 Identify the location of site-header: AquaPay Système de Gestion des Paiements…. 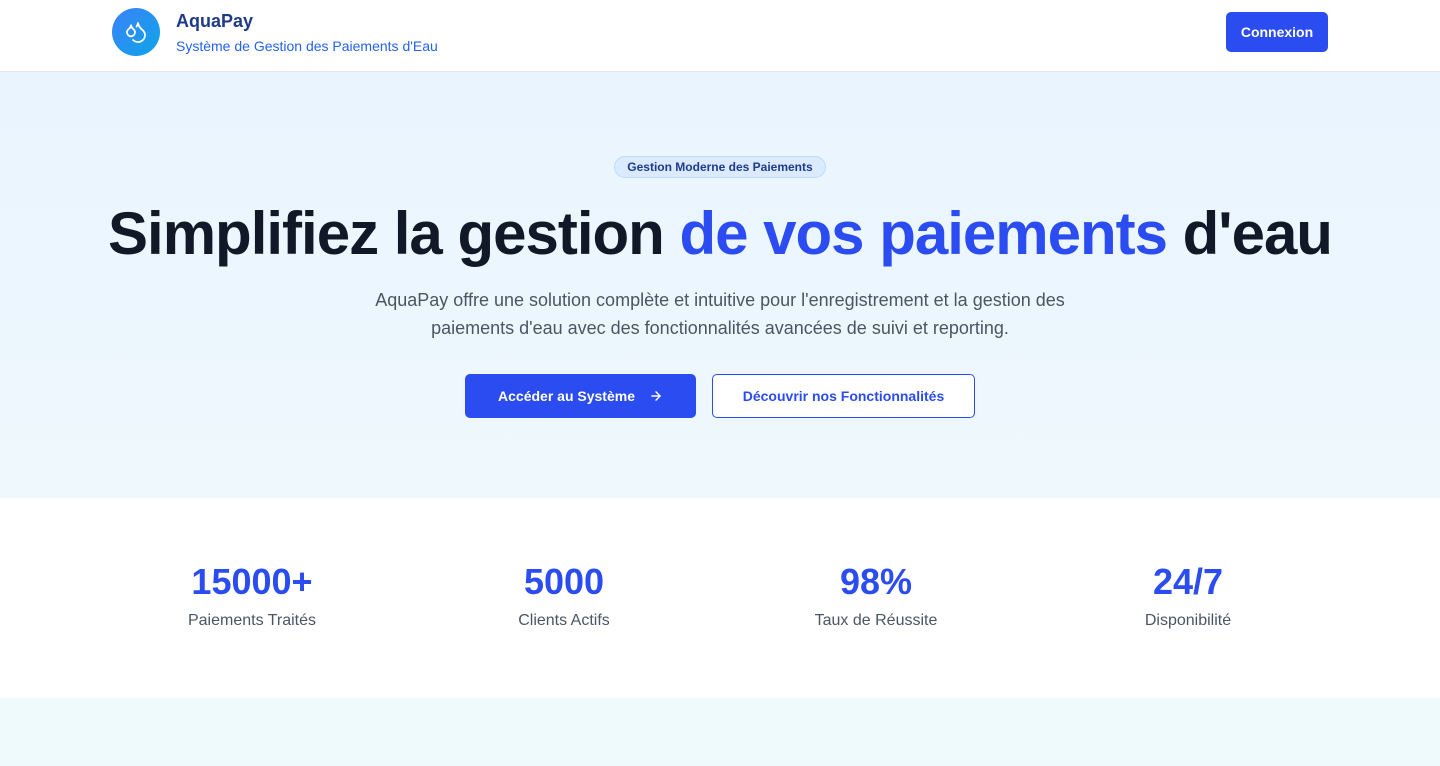
(720, 36).